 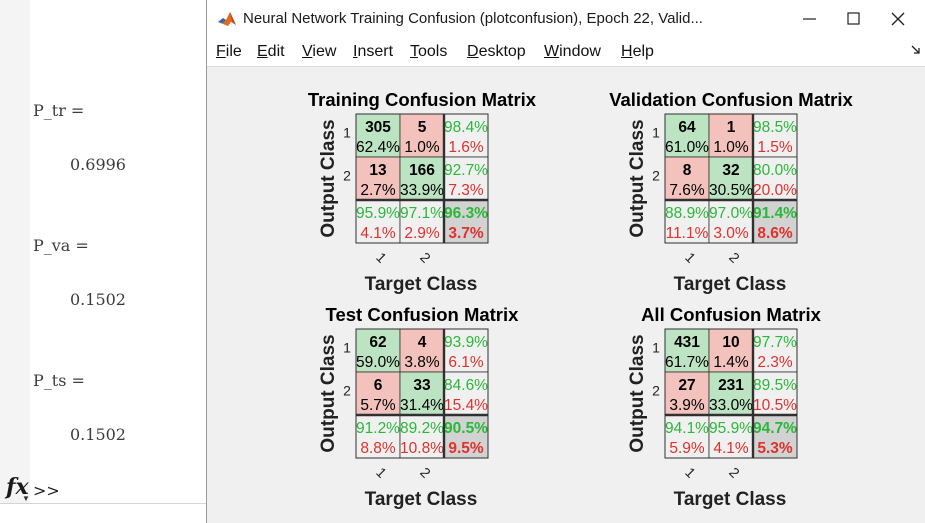 What do you see at coordinates (378, 147) in the screenshot?
I see `cell-percent: 62.4%` at bounding box center [378, 147].